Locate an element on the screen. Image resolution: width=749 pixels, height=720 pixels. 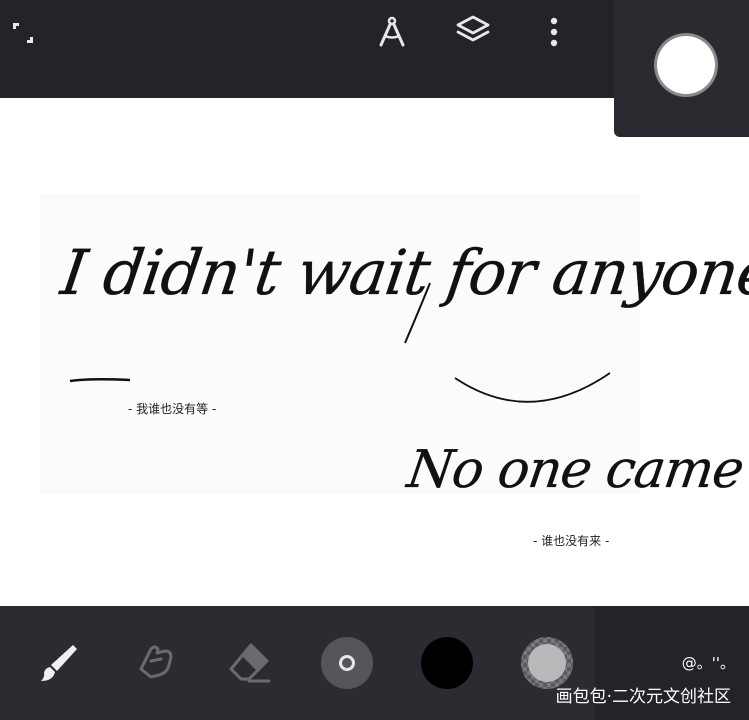
eraser-icon is located at coordinates (250, 663).